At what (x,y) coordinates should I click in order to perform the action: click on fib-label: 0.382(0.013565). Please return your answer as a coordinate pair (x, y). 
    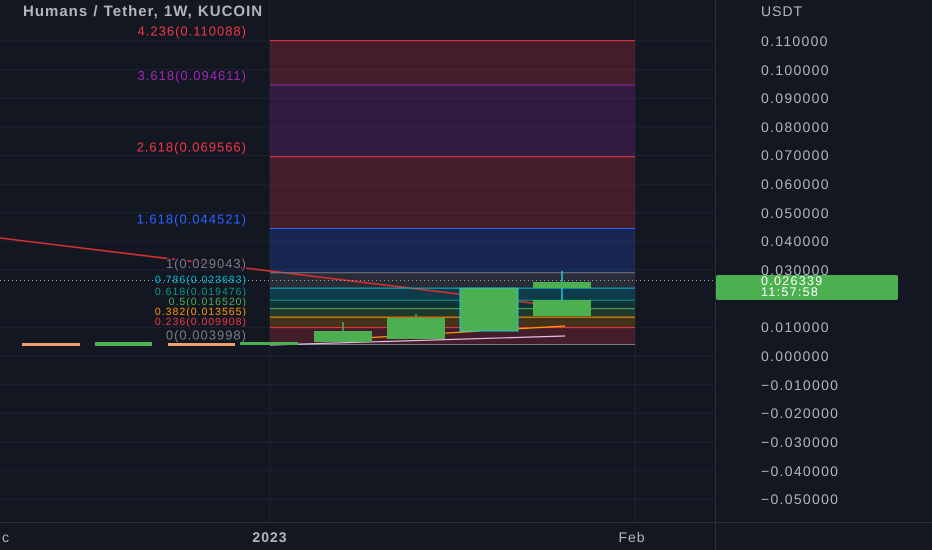
    Looking at the image, I should click on (200, 312).